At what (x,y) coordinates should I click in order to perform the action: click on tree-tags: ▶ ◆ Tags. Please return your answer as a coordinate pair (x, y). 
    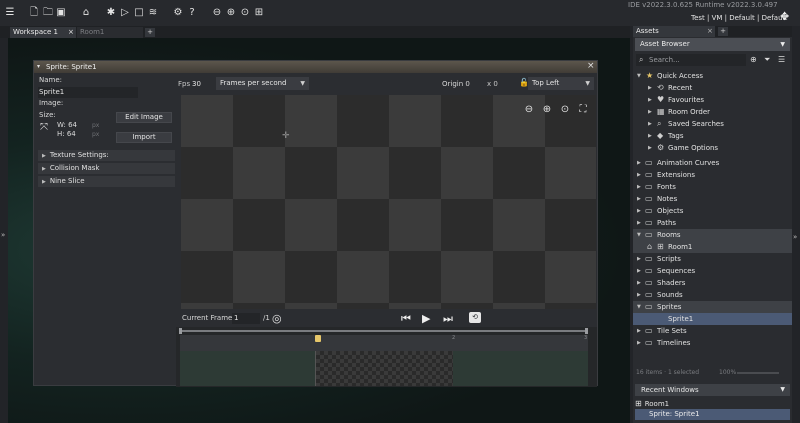
    Looking at the image, I should click on (712, 136).